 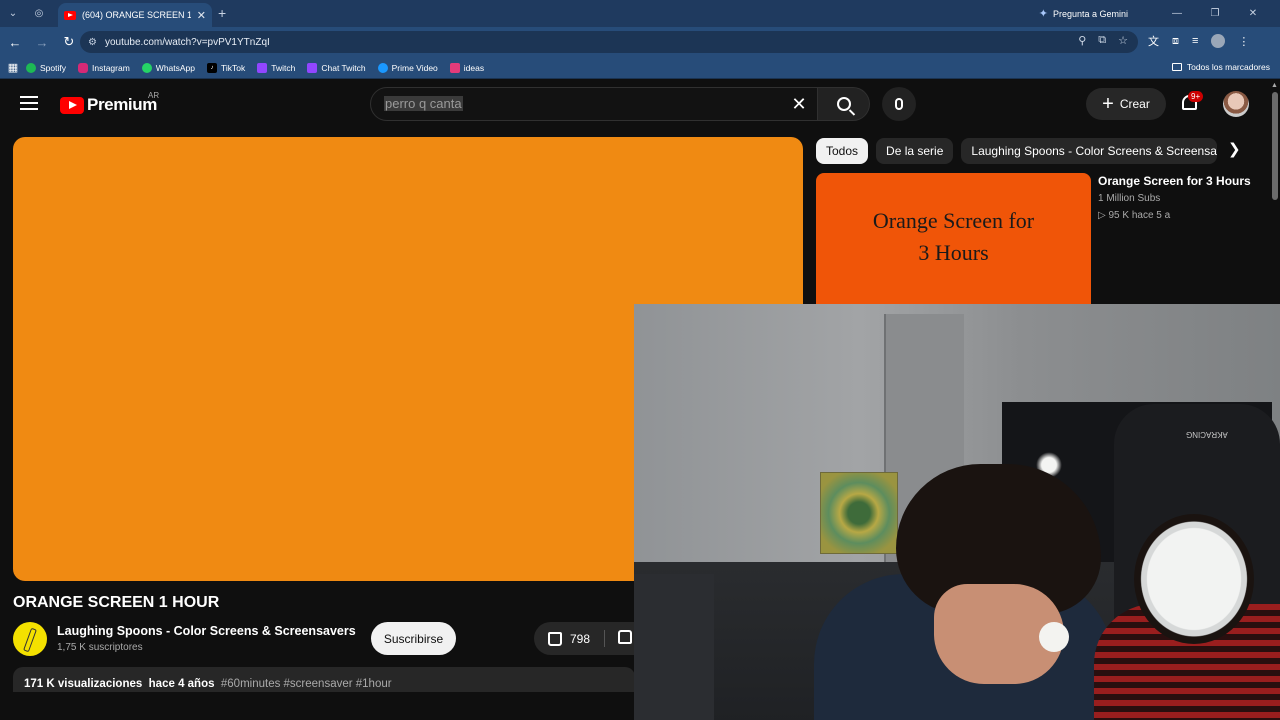 What do you see at coordinates (580, 638) in the screenshot?
I see `like-count: 798` at bounding box center [580, 638].